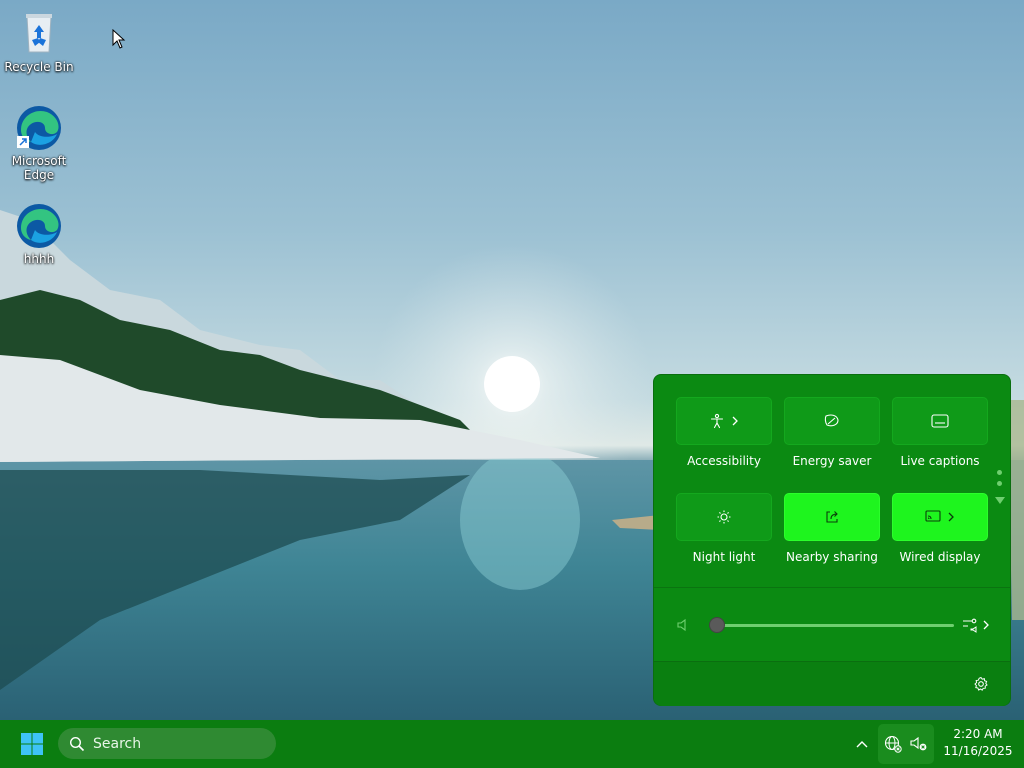  What do you see at coordinates (971, 625) in the screenshot?
I see `audio-output-icon` at bounding box center [971, 625].